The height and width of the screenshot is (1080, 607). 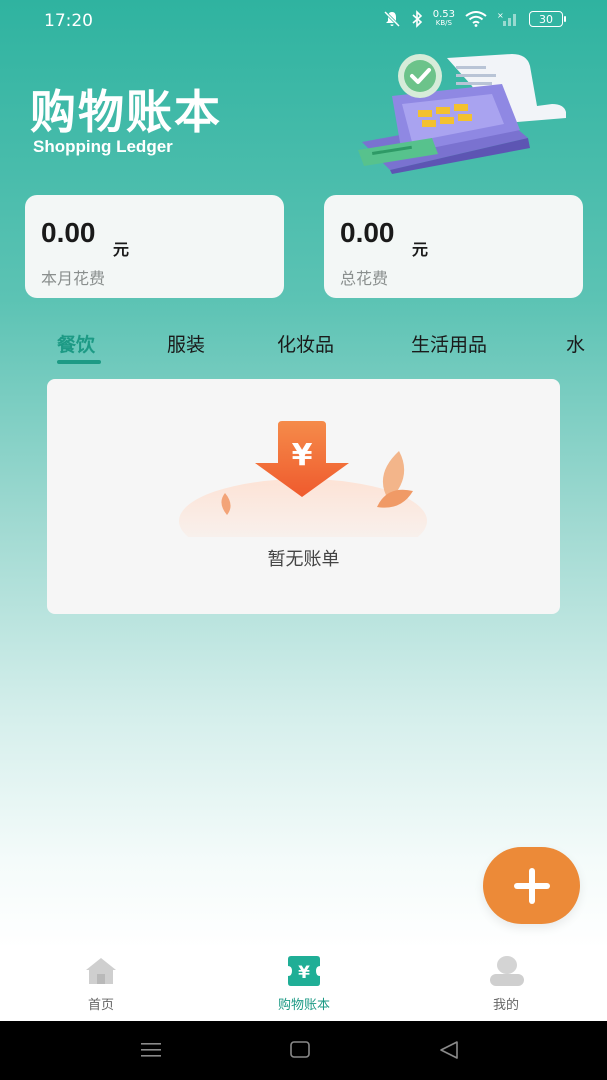 I want to click on empty-yen-glyph: ¥, so click(x=302, y=455).